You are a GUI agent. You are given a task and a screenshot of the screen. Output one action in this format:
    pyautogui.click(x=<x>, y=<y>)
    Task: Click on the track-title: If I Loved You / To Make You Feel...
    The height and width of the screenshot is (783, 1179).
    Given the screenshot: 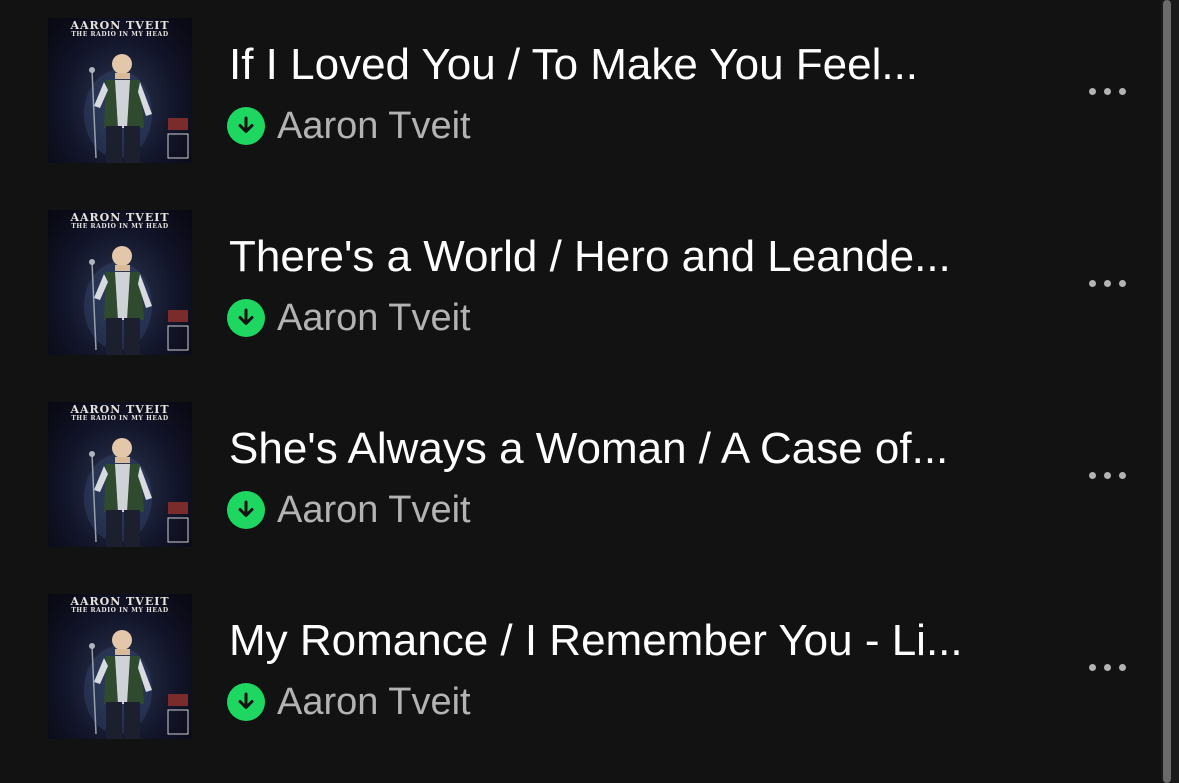 What is the action you would take?
    pyautogui.click(x=574, y=64)
    